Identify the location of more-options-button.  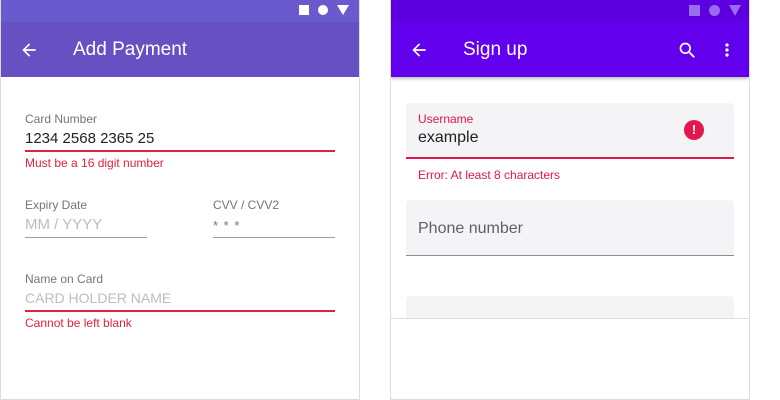
(727, 50).